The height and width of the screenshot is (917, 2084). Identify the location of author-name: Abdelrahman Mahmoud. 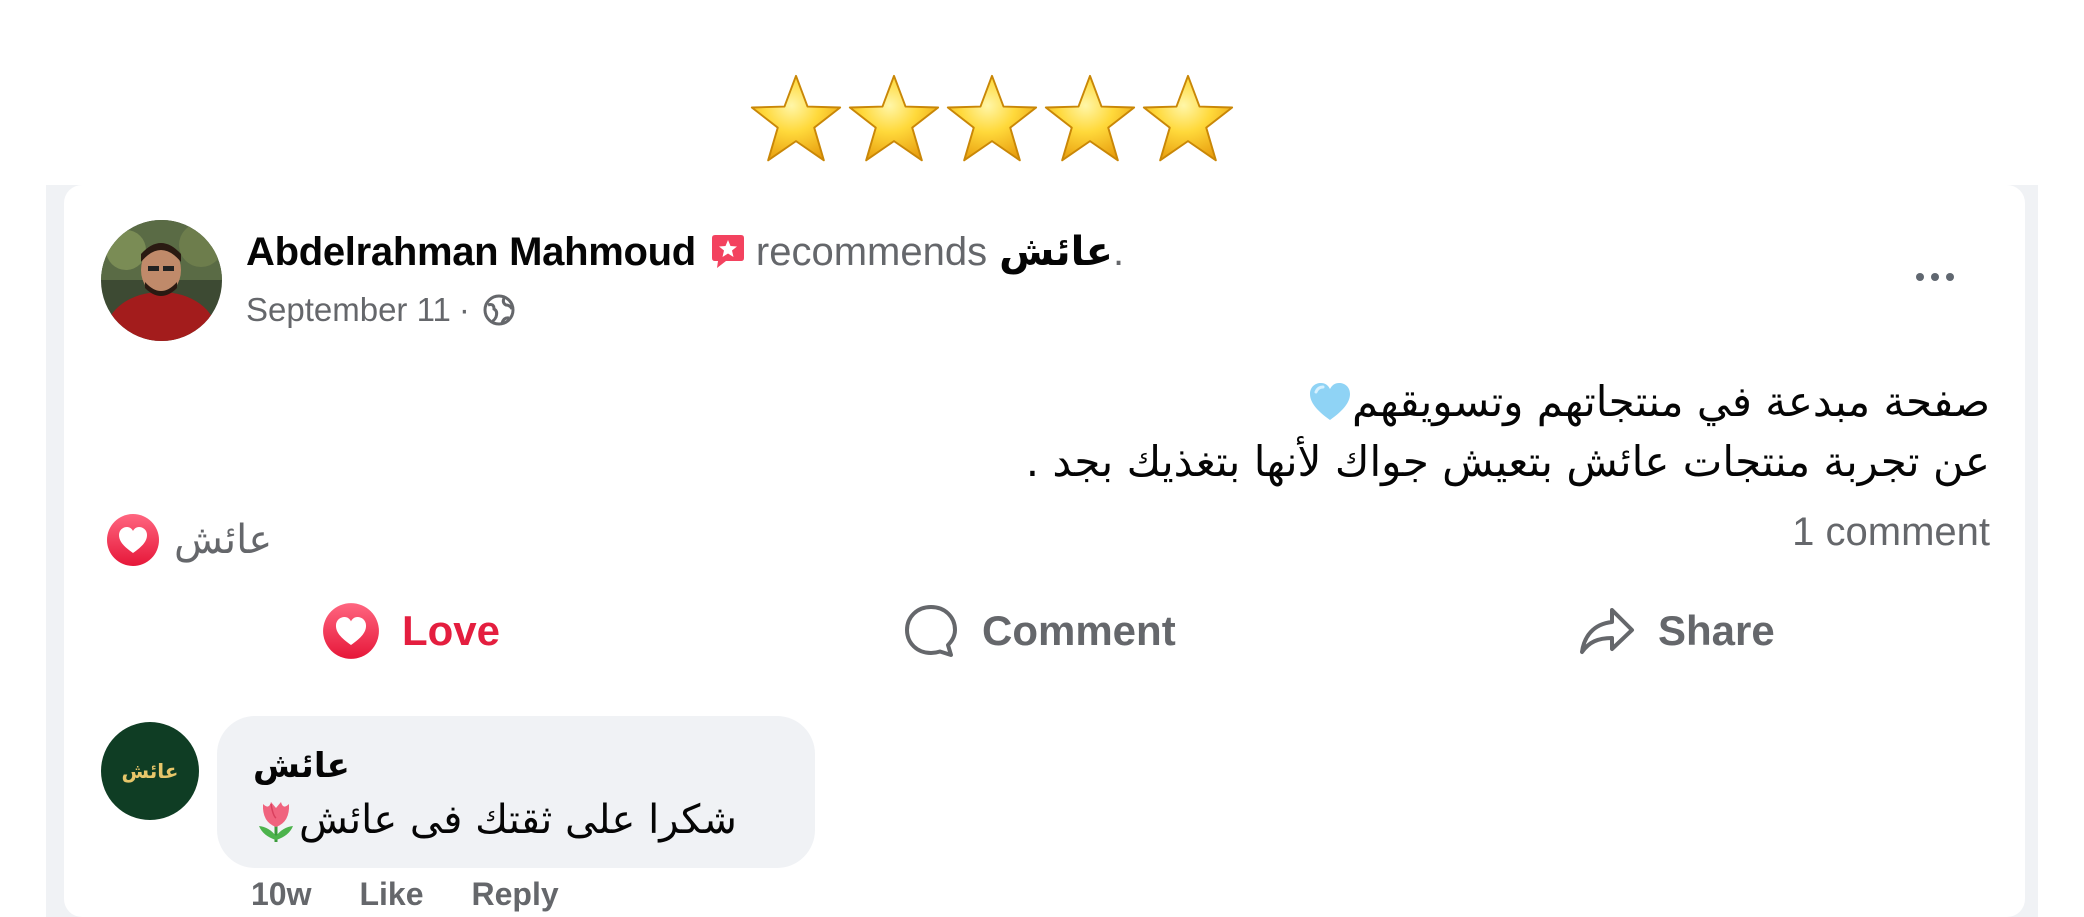
(471, 252).